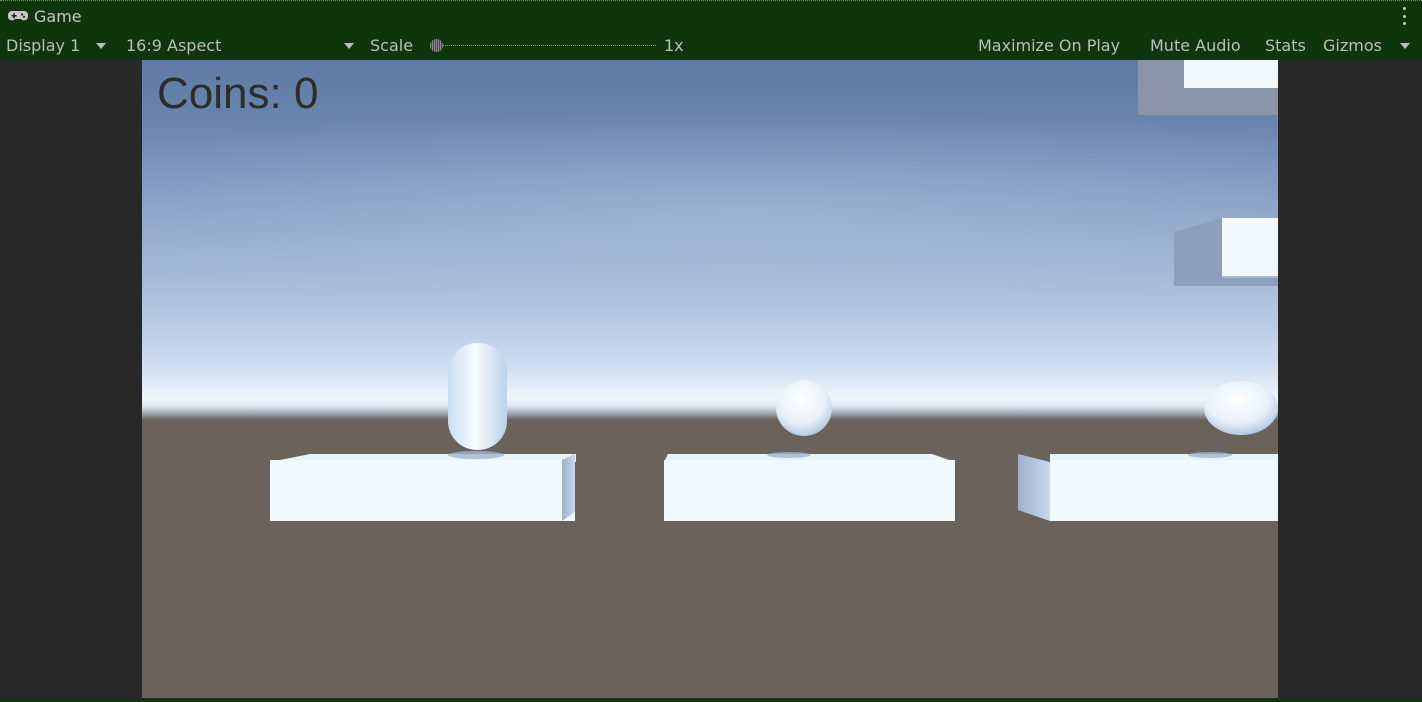 The height and width of the screenshot is (702, 1422). I want to click on floating-platform-middle, so click(1226, 252).